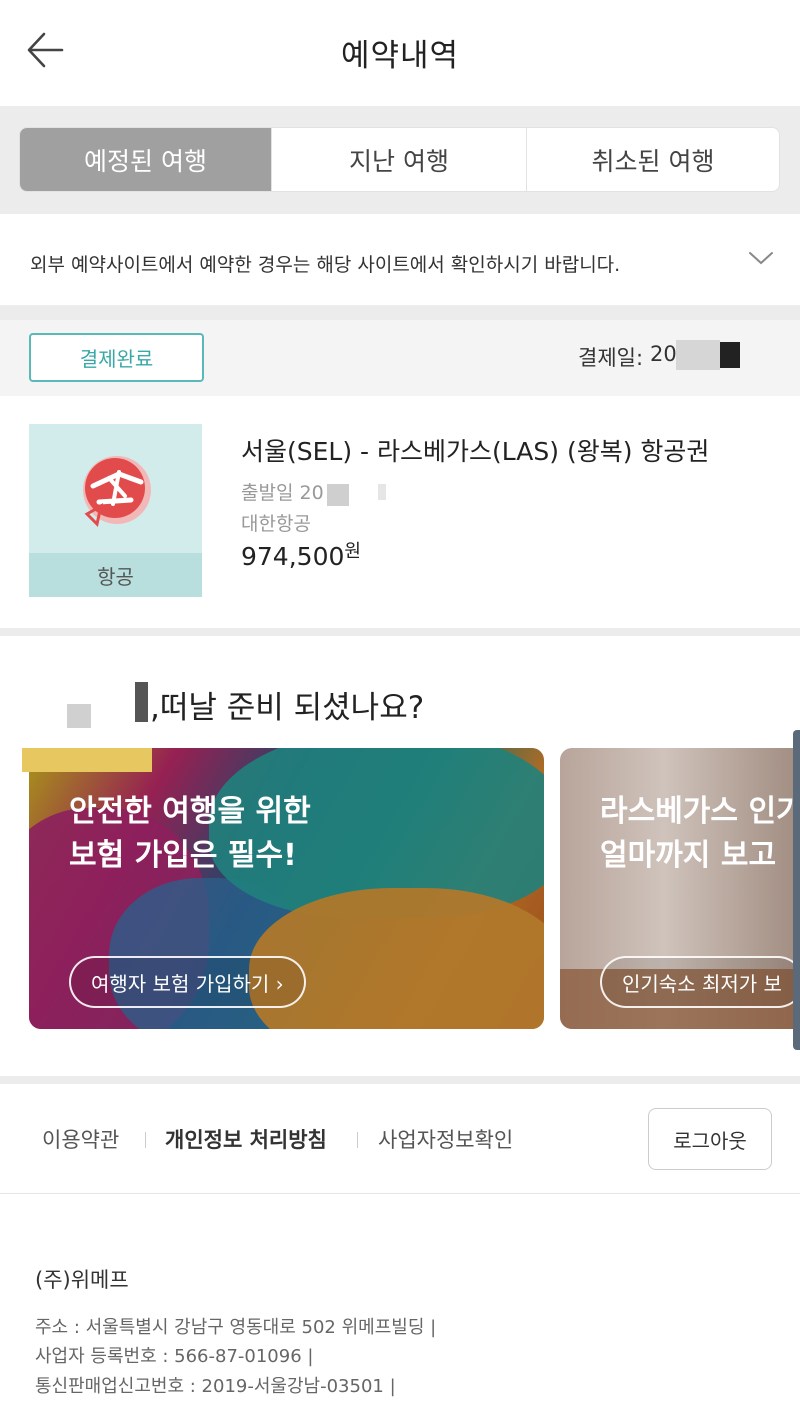 The image size is (800, 1406). I want to click on carousel-edge, so click(796, 890).